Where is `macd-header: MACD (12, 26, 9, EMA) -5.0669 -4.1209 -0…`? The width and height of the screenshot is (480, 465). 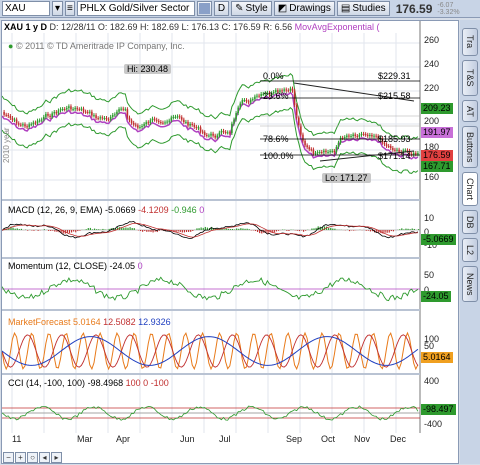 macd-header: MACD (12, 26, 9, EMA) -5.0669 -4.1209 -0… is located at coordinates (106, 210).